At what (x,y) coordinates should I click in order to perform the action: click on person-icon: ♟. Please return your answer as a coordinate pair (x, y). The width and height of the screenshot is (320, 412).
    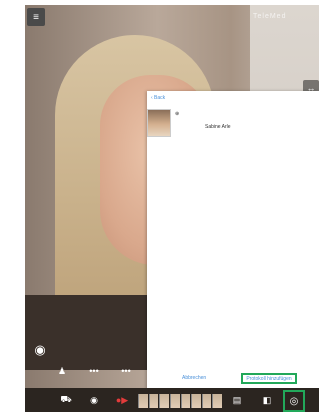
    Looking at the image, I should click on (62, 371).